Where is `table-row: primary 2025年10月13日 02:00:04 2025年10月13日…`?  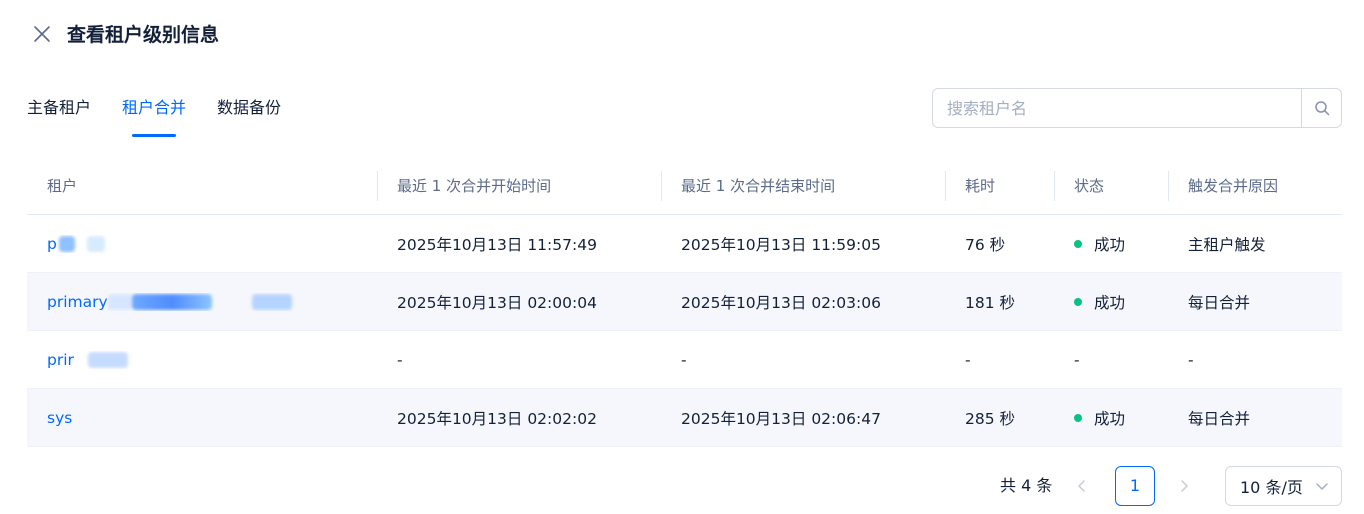
table-row: primary 2025年10月13日 02:00:04 2025年10月13日… is located at coordinates (684, 302).